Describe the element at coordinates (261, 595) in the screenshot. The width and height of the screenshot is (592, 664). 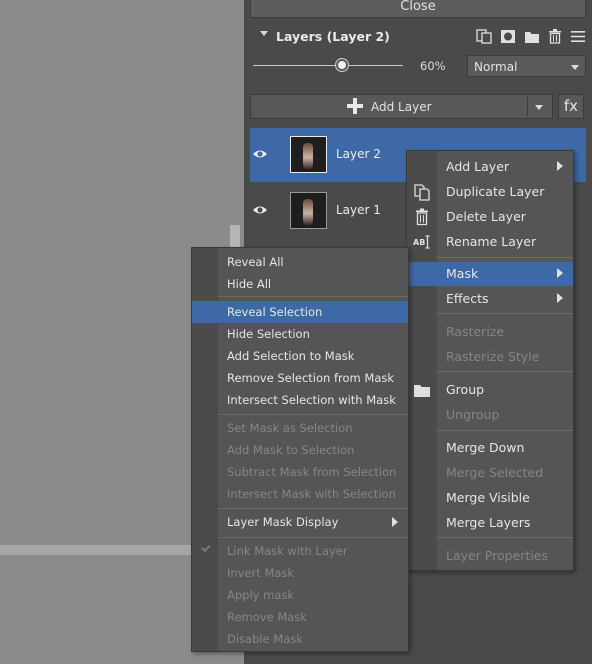
I see `menu-item-label: Apply mask` at that location.